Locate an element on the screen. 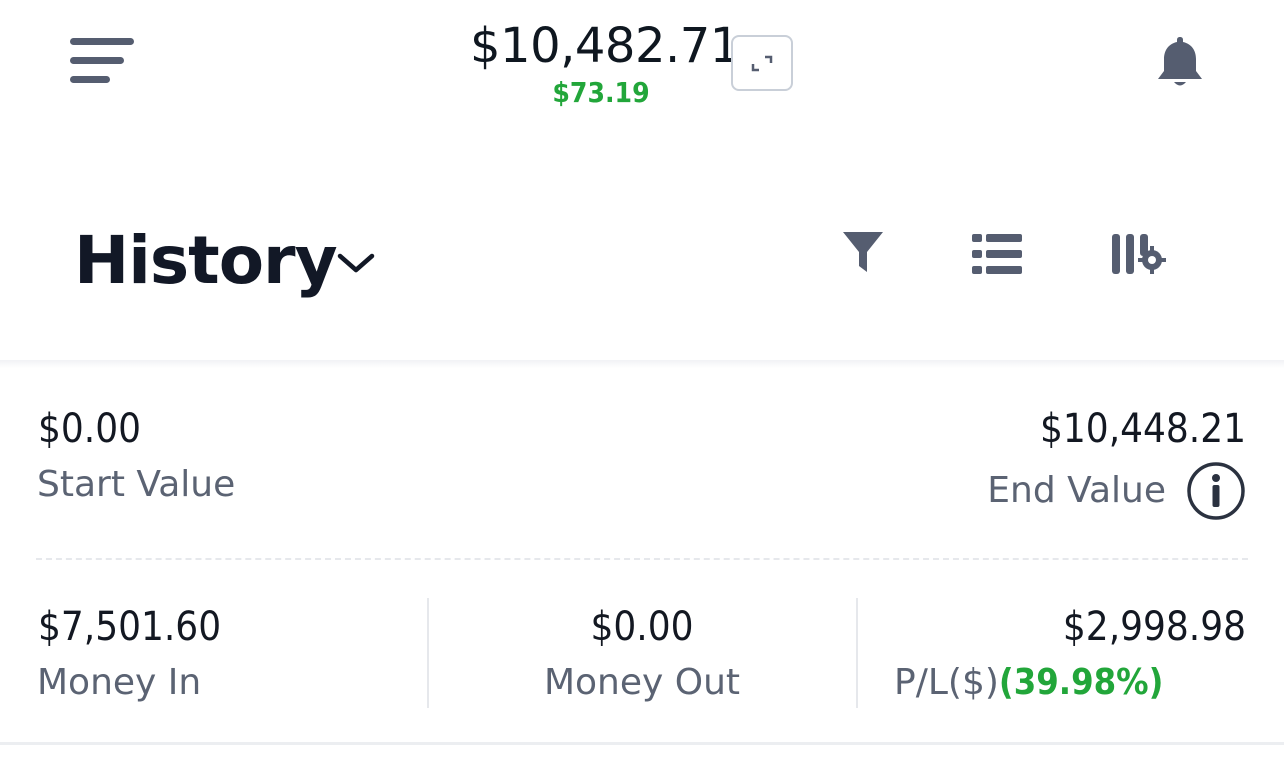 The image size is (1284, 757). profit-loss-label: P/L($)(39.98%) is located at coordinates (1028, 682).